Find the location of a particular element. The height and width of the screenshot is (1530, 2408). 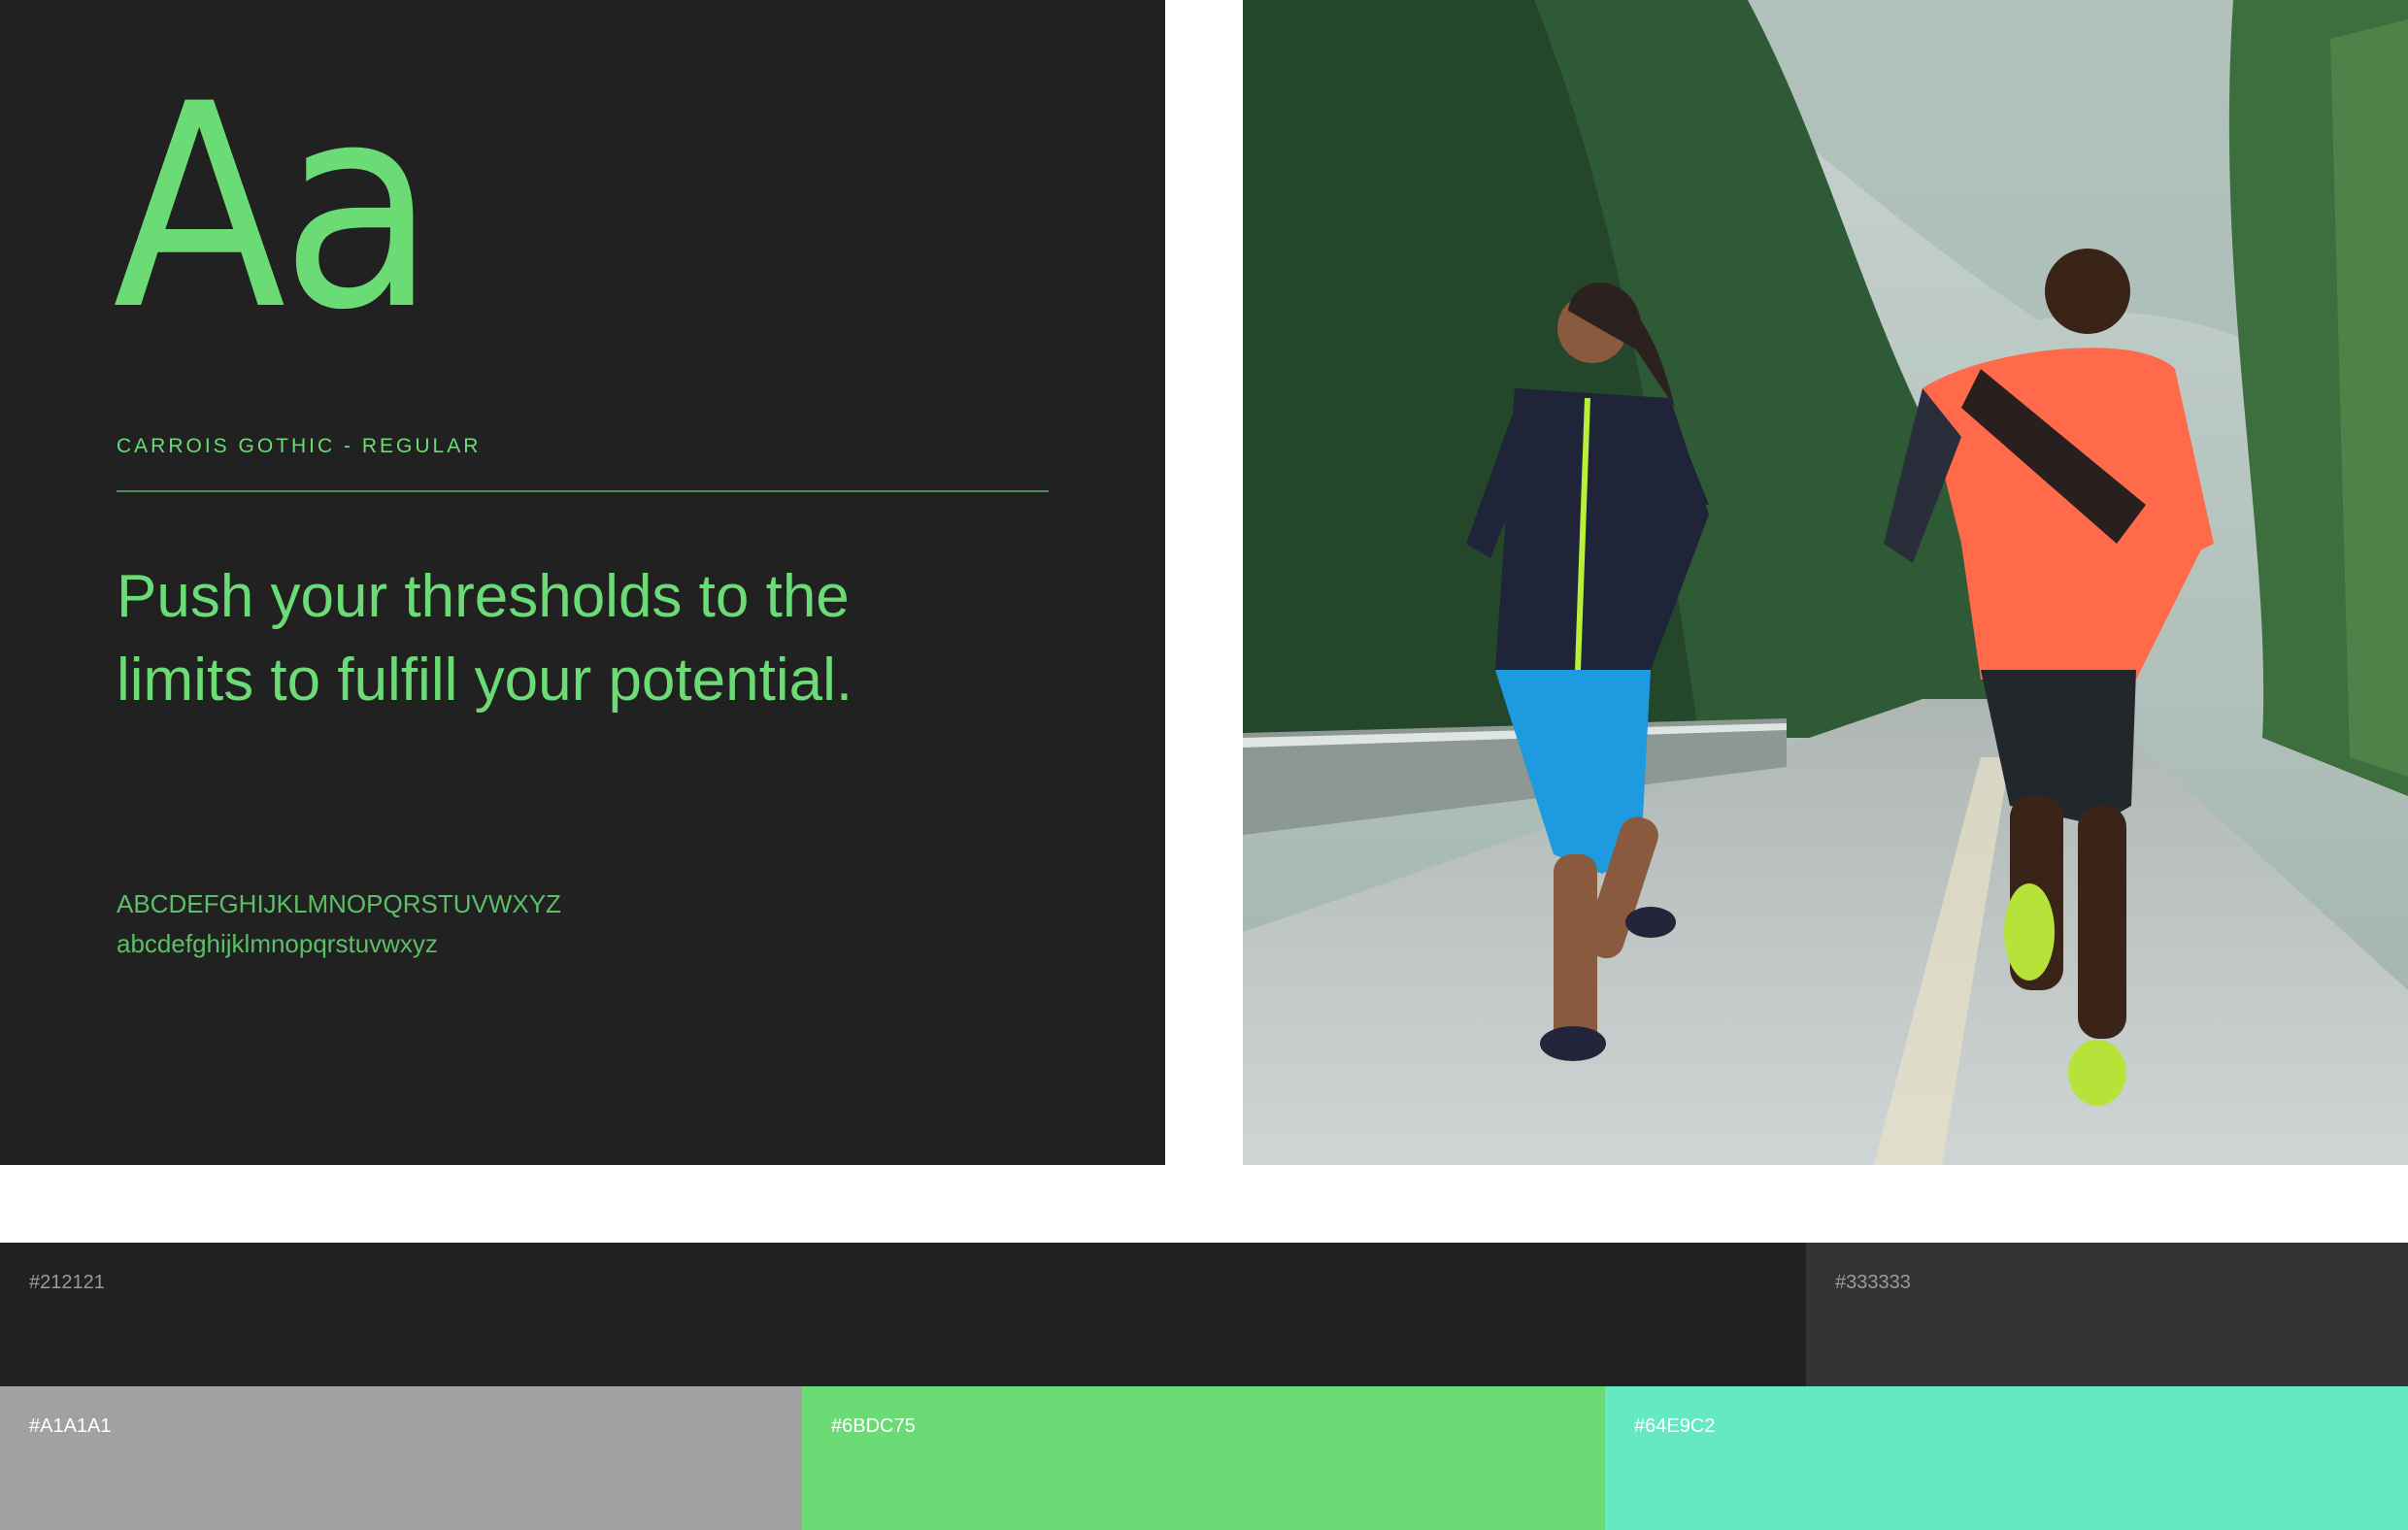

type-specimen: Aa is located at coordinates (274, 208).